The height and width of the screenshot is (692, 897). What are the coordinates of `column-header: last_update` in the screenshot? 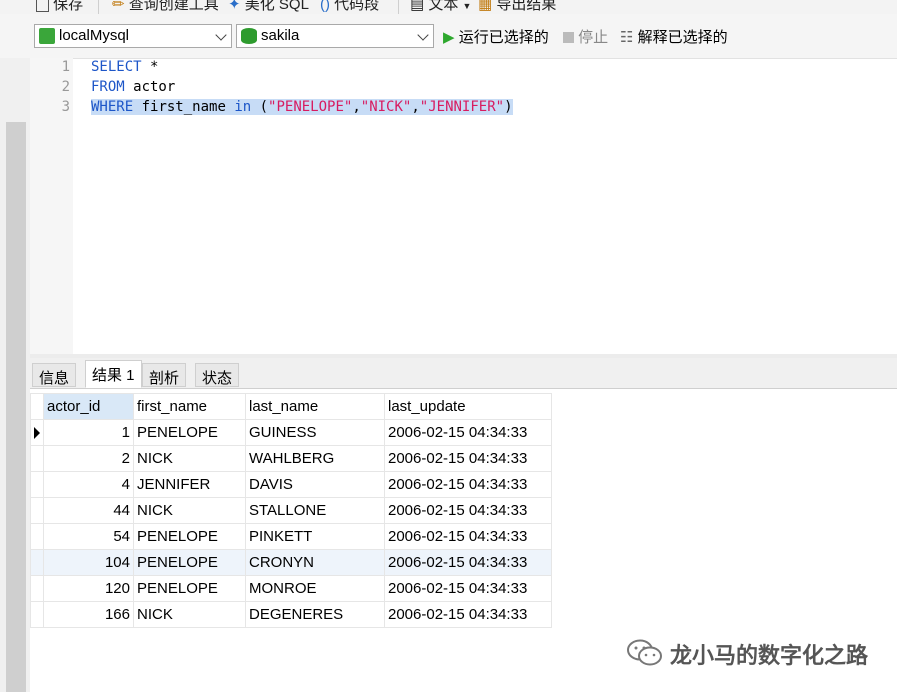 It's located at (468, 406).